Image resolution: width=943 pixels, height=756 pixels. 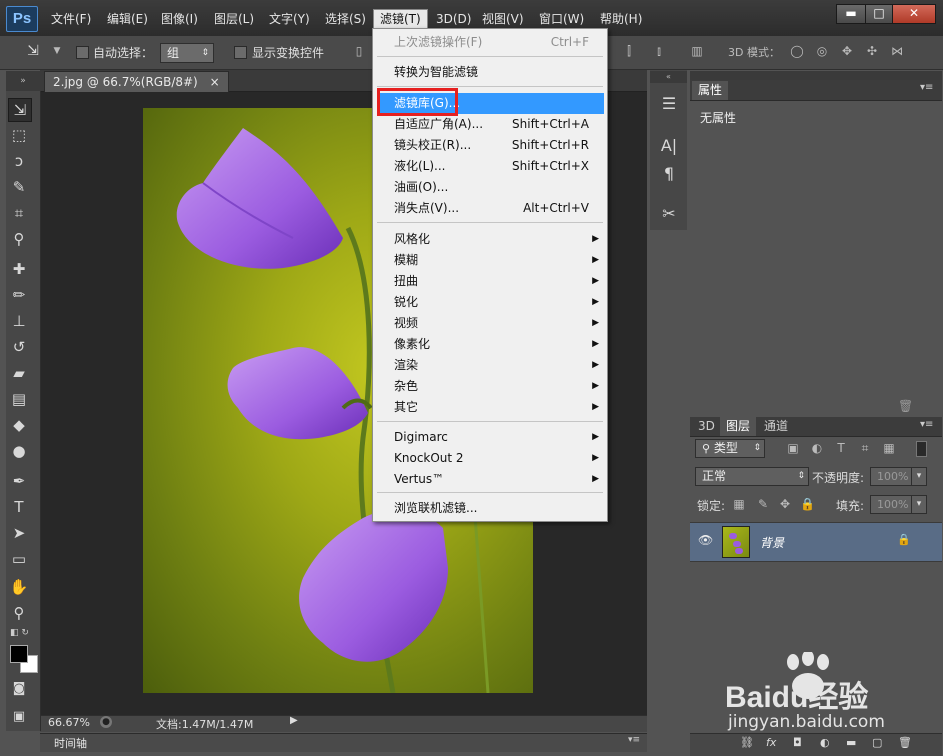 What do you see at coordinates (879, 14) in the screenshot?
I see `maximize-button: □` at bounding box center [879, 14].